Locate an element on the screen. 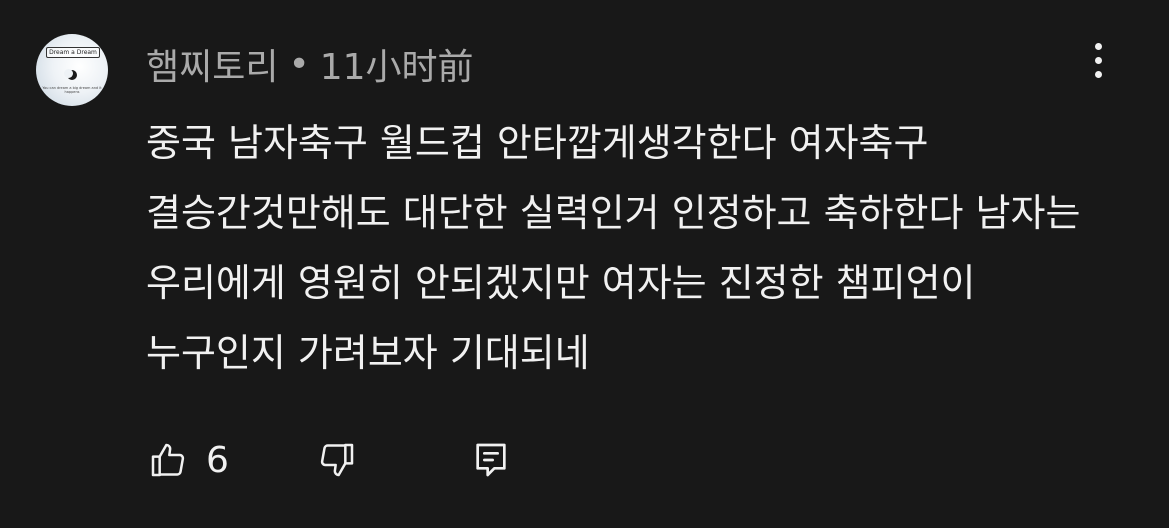 This screenshot has height=528, width=1169. reply-button is located at coordinates (491, 460).